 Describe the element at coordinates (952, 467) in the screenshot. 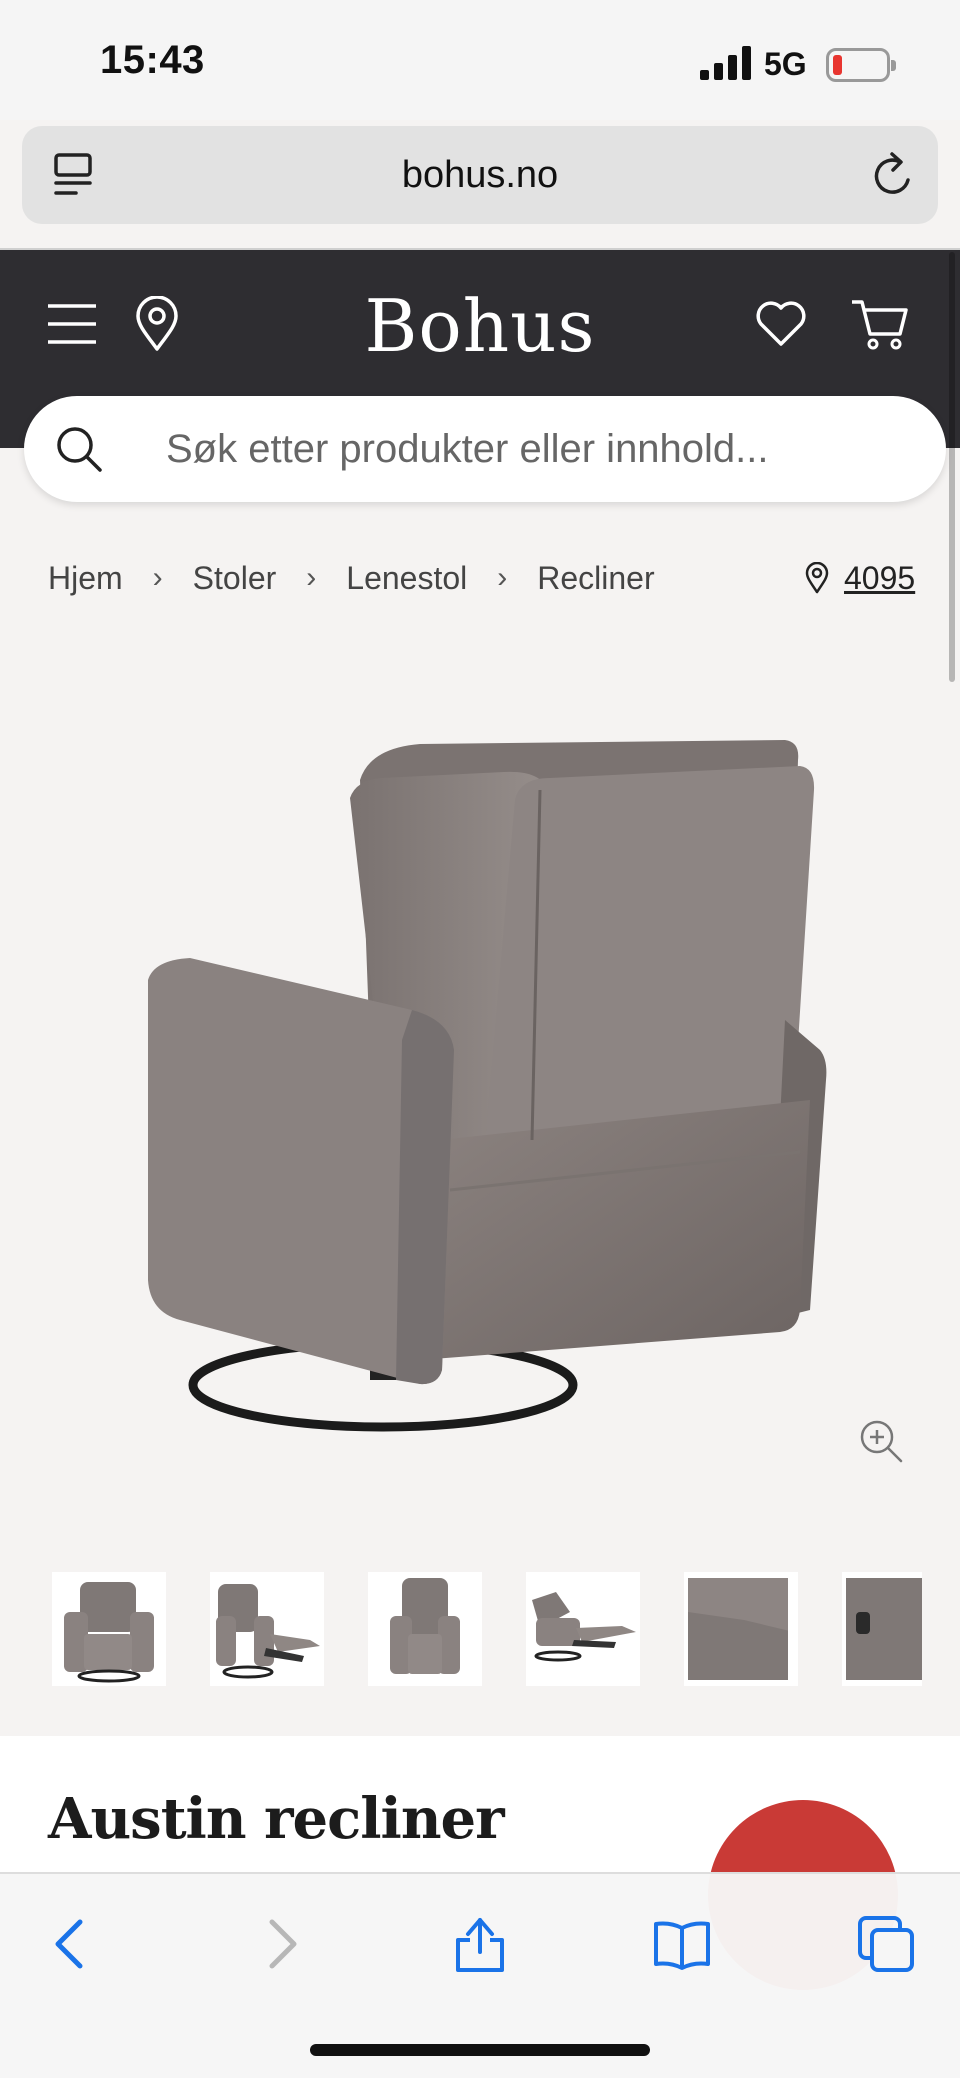

I see `scrollbar` at that location.